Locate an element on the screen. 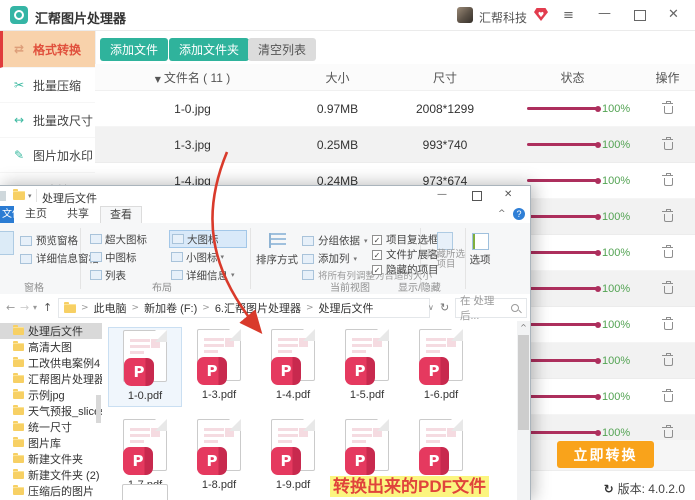  tree-scrollbar-thumb is located at coordinates (98, 409).